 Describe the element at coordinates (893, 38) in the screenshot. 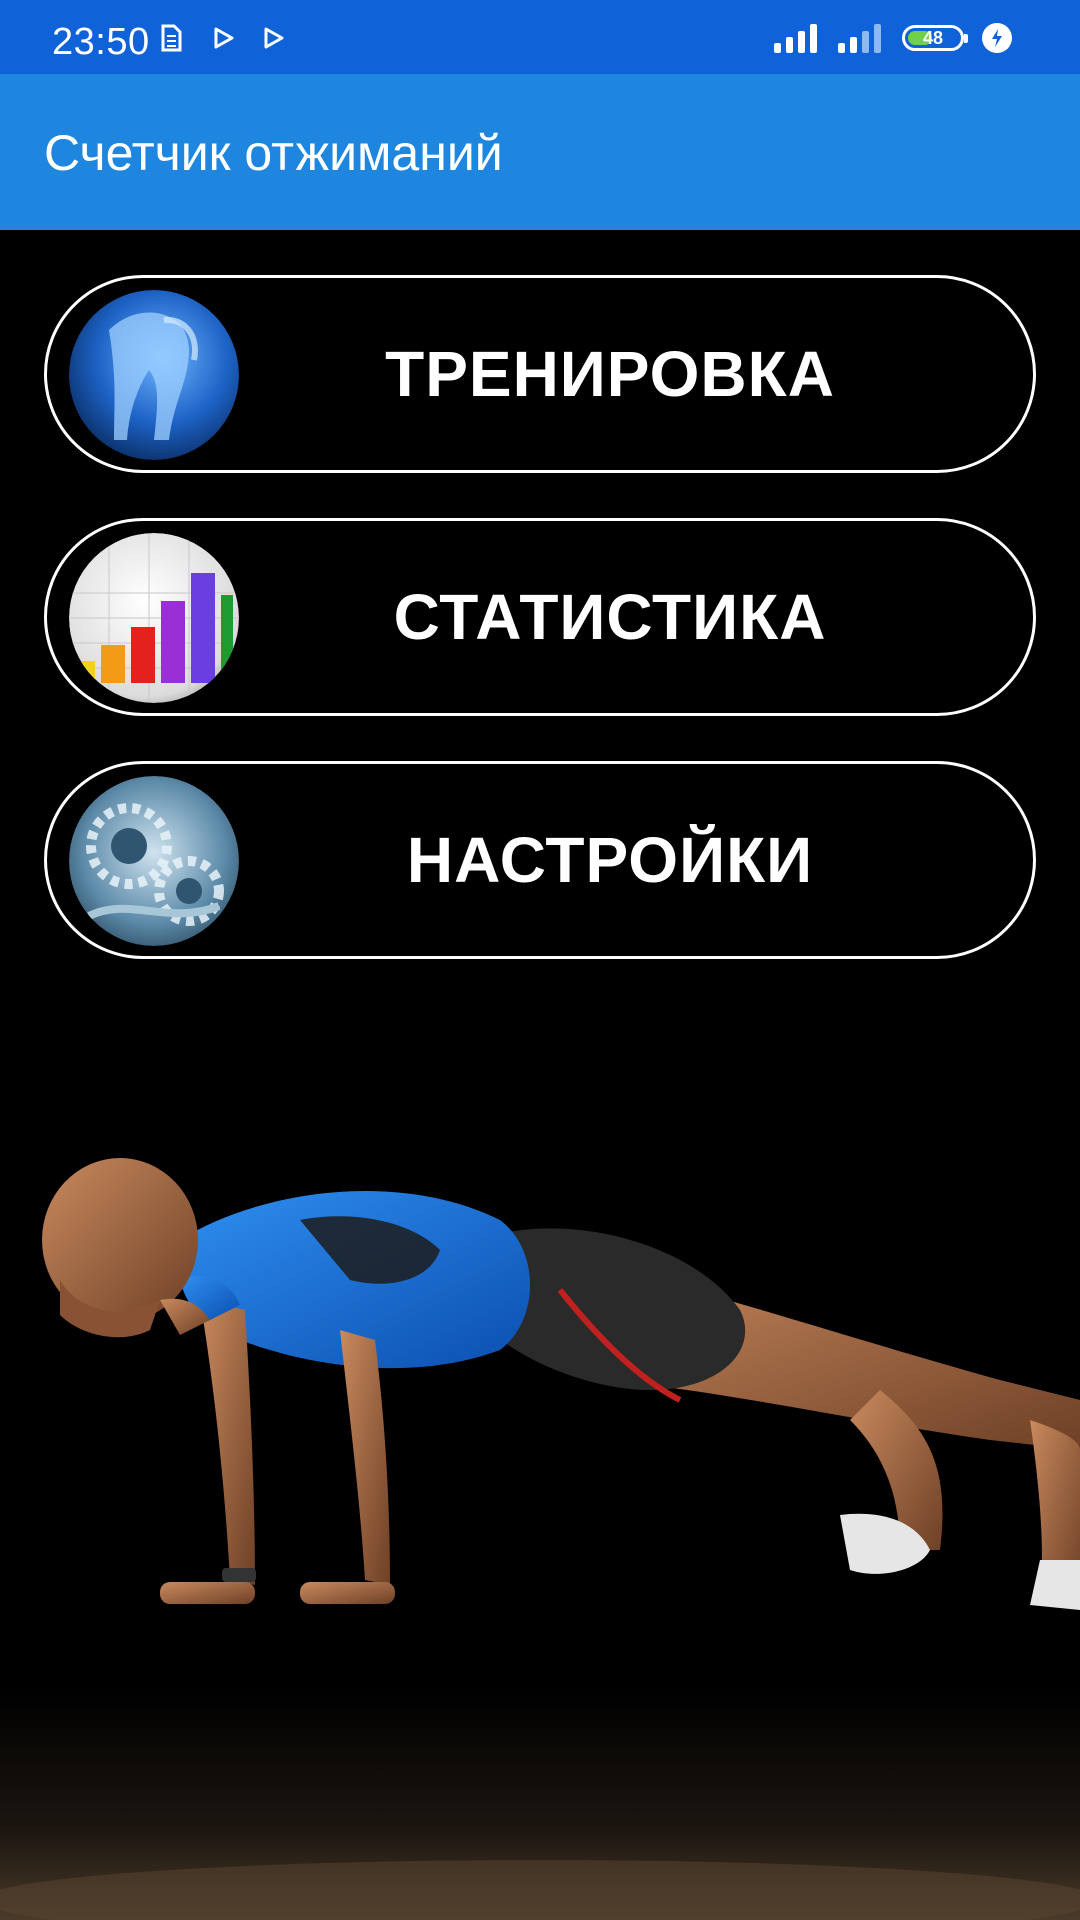

I see `status-right-group: 48` at that location.